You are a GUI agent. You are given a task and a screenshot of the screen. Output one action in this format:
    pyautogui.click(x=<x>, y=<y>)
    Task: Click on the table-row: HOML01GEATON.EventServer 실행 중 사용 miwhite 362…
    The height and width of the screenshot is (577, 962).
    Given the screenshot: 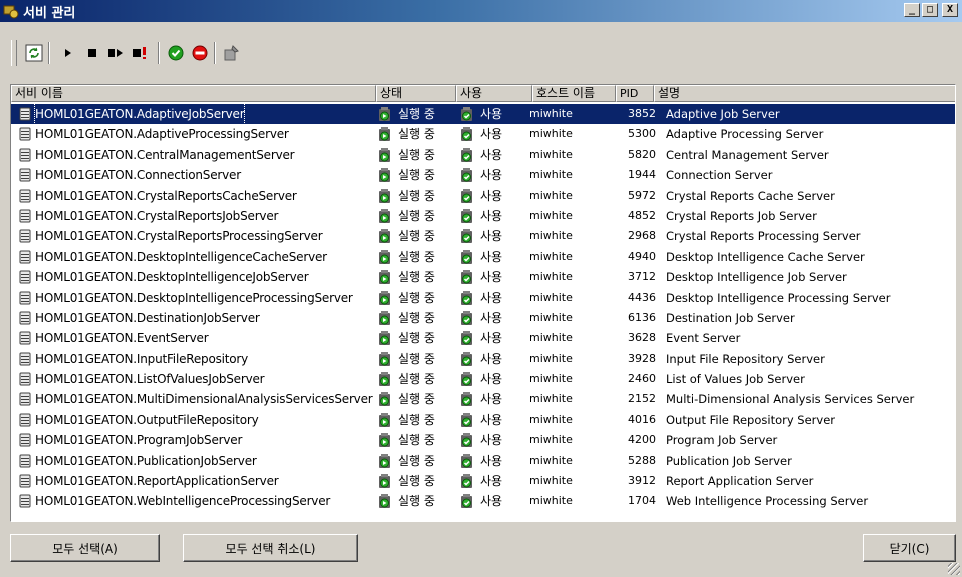 What is the action you would take?
    pyautogui.click(x=483, y=338)
    